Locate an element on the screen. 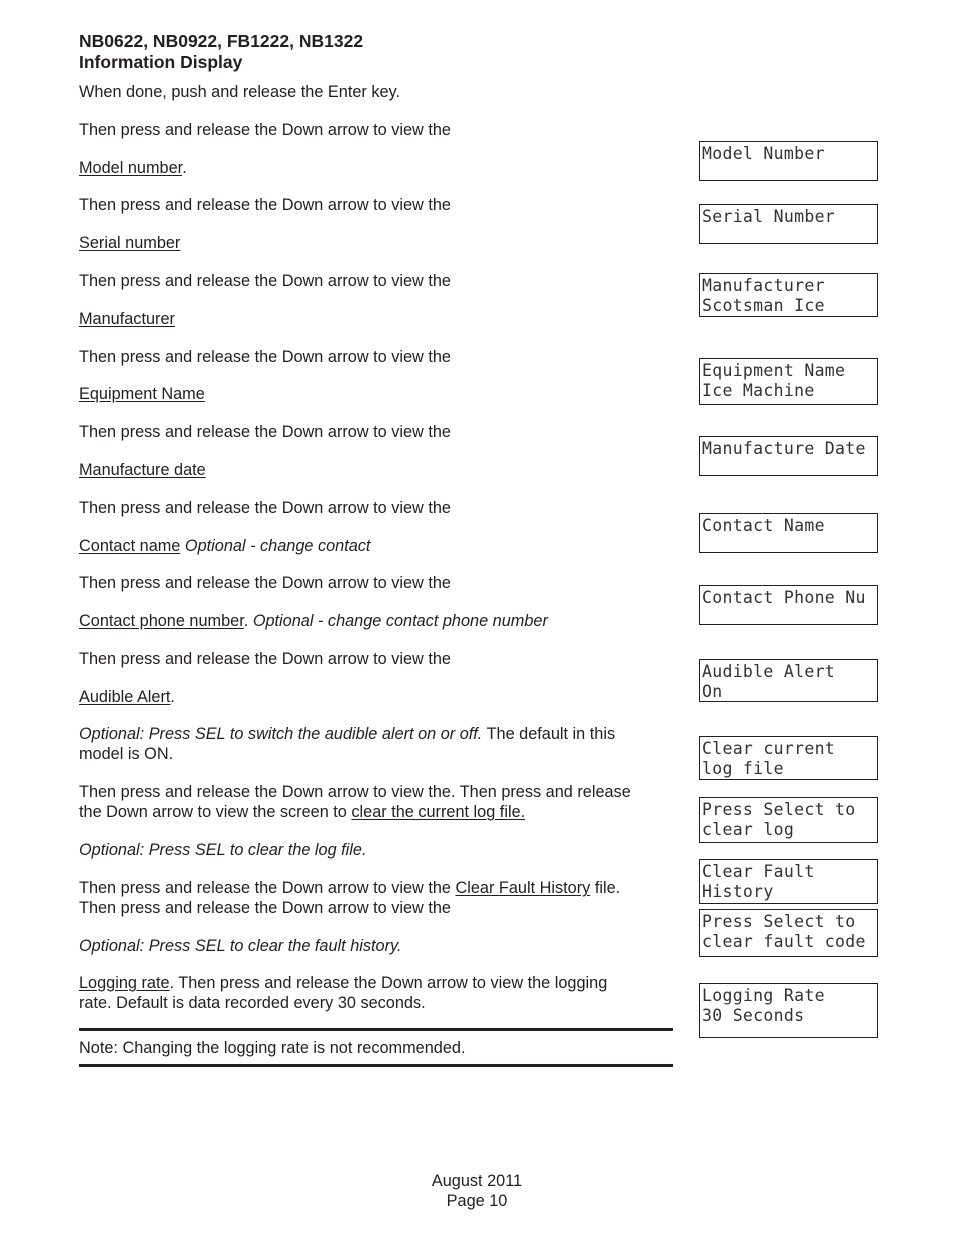  audible-alert-item: Audible Alert. is located at coordinates (127, 697).